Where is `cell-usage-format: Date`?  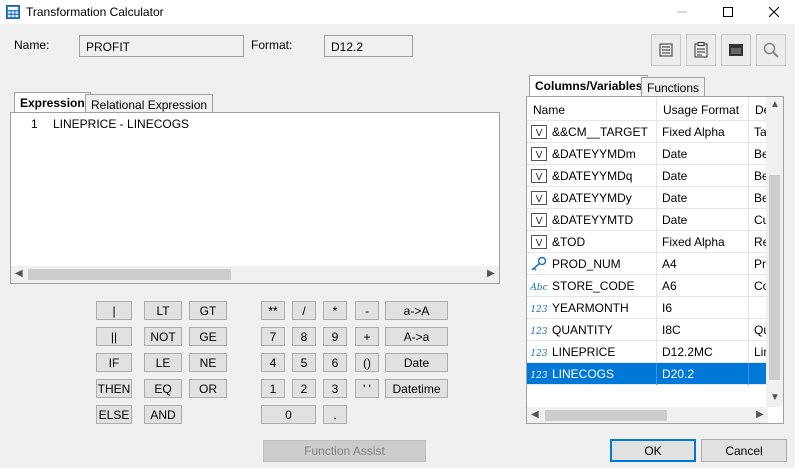 cell-usage-format: Date is located at coordinates (703, 176).